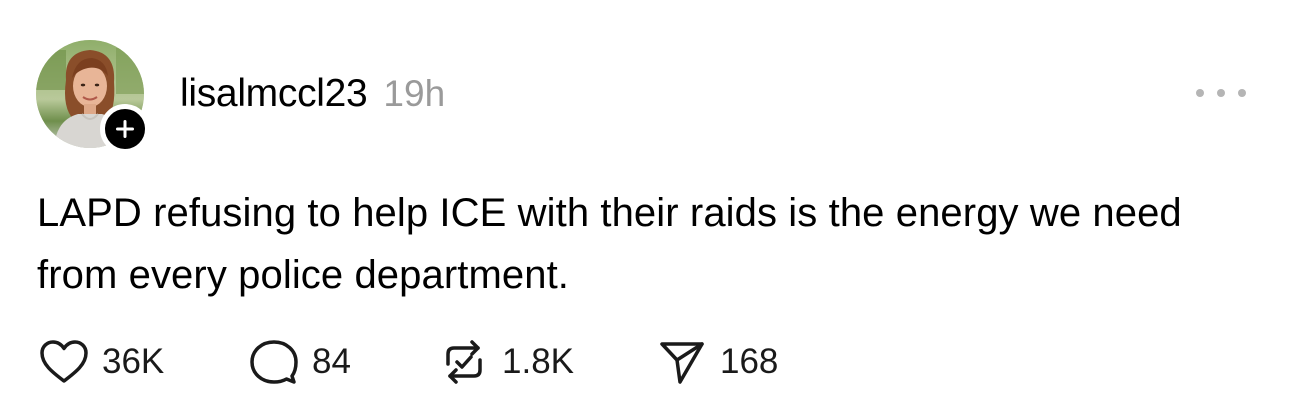 This screenshot has height=411, width=1290. I want to click on post-header: lisalmccl23 19h, so click(312, 97).